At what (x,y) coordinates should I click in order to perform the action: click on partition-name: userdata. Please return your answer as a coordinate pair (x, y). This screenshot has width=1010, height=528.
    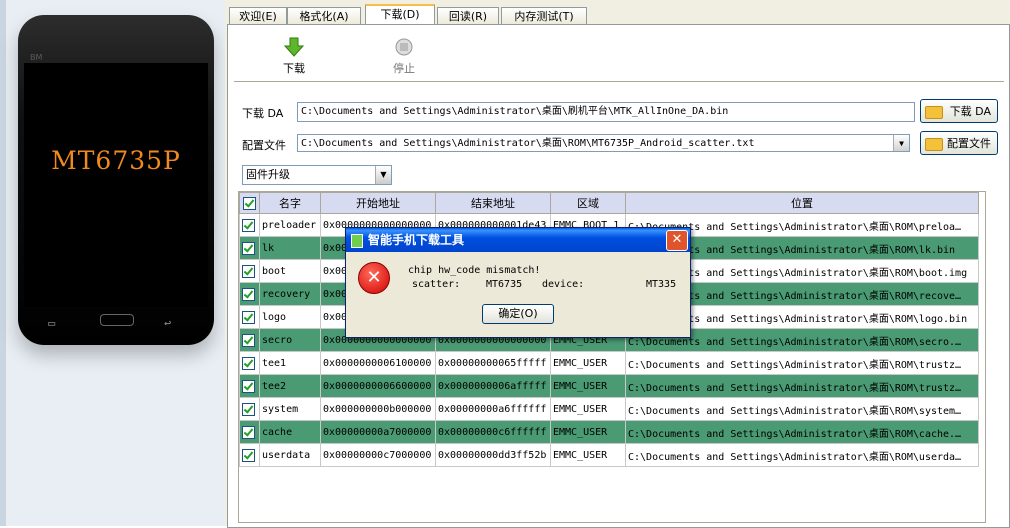
    Looking at the image, I should click on (290, 455).